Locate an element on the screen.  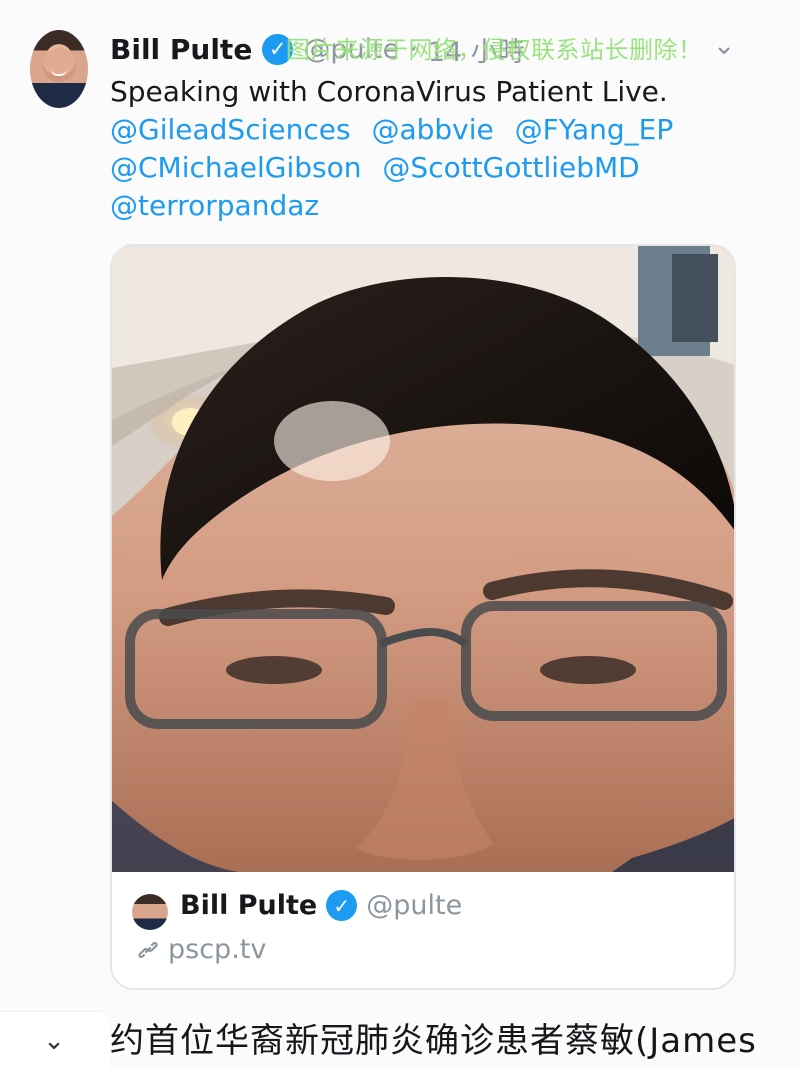
card-link-row: pscp.tv is located at coordinates (201, 949).